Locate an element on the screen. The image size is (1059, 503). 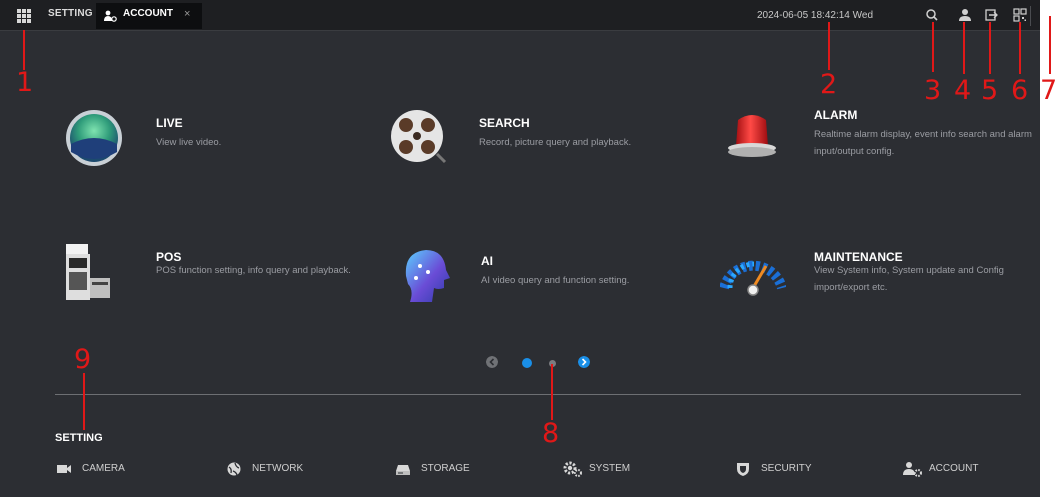
module-ai: AI AI video query and function setting. is located at coordinates (553, 286).